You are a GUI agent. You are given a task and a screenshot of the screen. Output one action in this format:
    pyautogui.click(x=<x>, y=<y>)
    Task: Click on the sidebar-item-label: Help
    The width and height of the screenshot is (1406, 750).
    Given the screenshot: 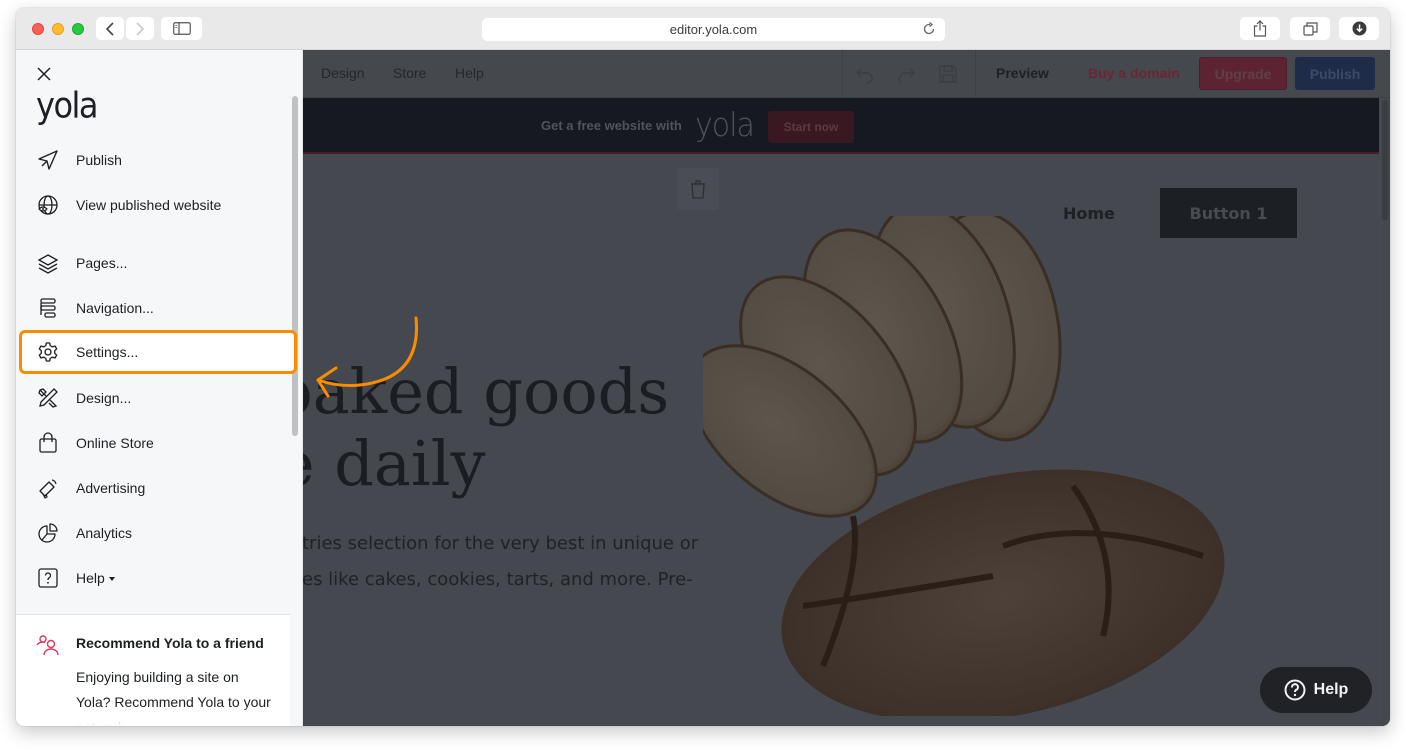 What is the action you would take?
    pyautogui.click(x=95, y=578)
    